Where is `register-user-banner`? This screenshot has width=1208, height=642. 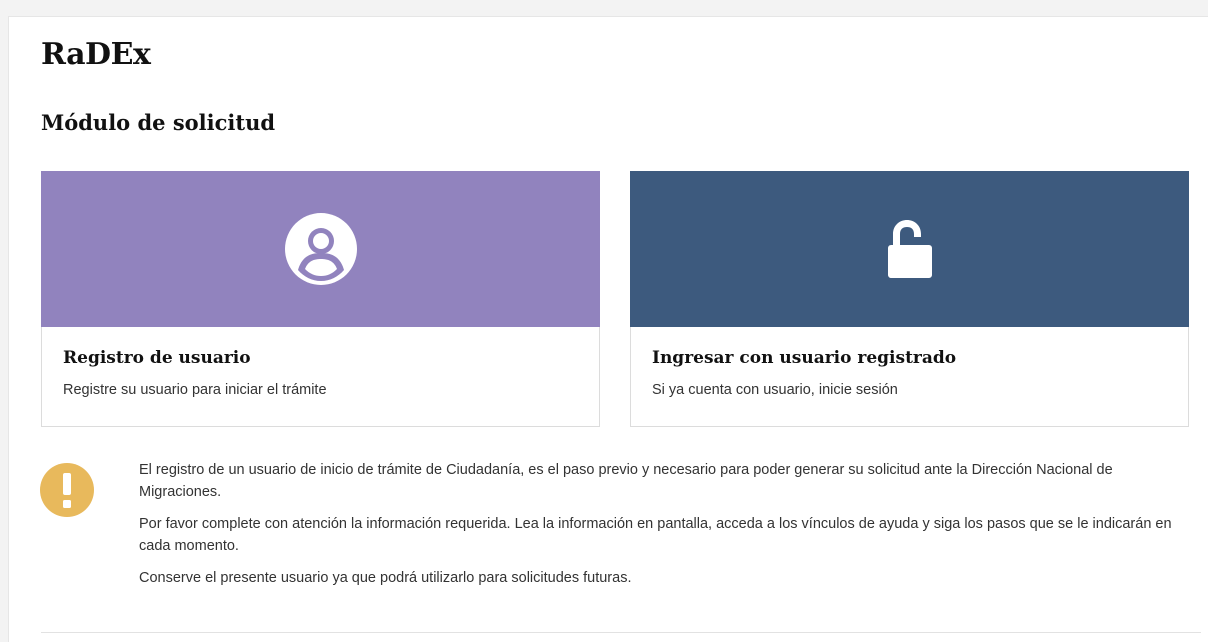
register-user-banner is located at coordinates (320, 249).